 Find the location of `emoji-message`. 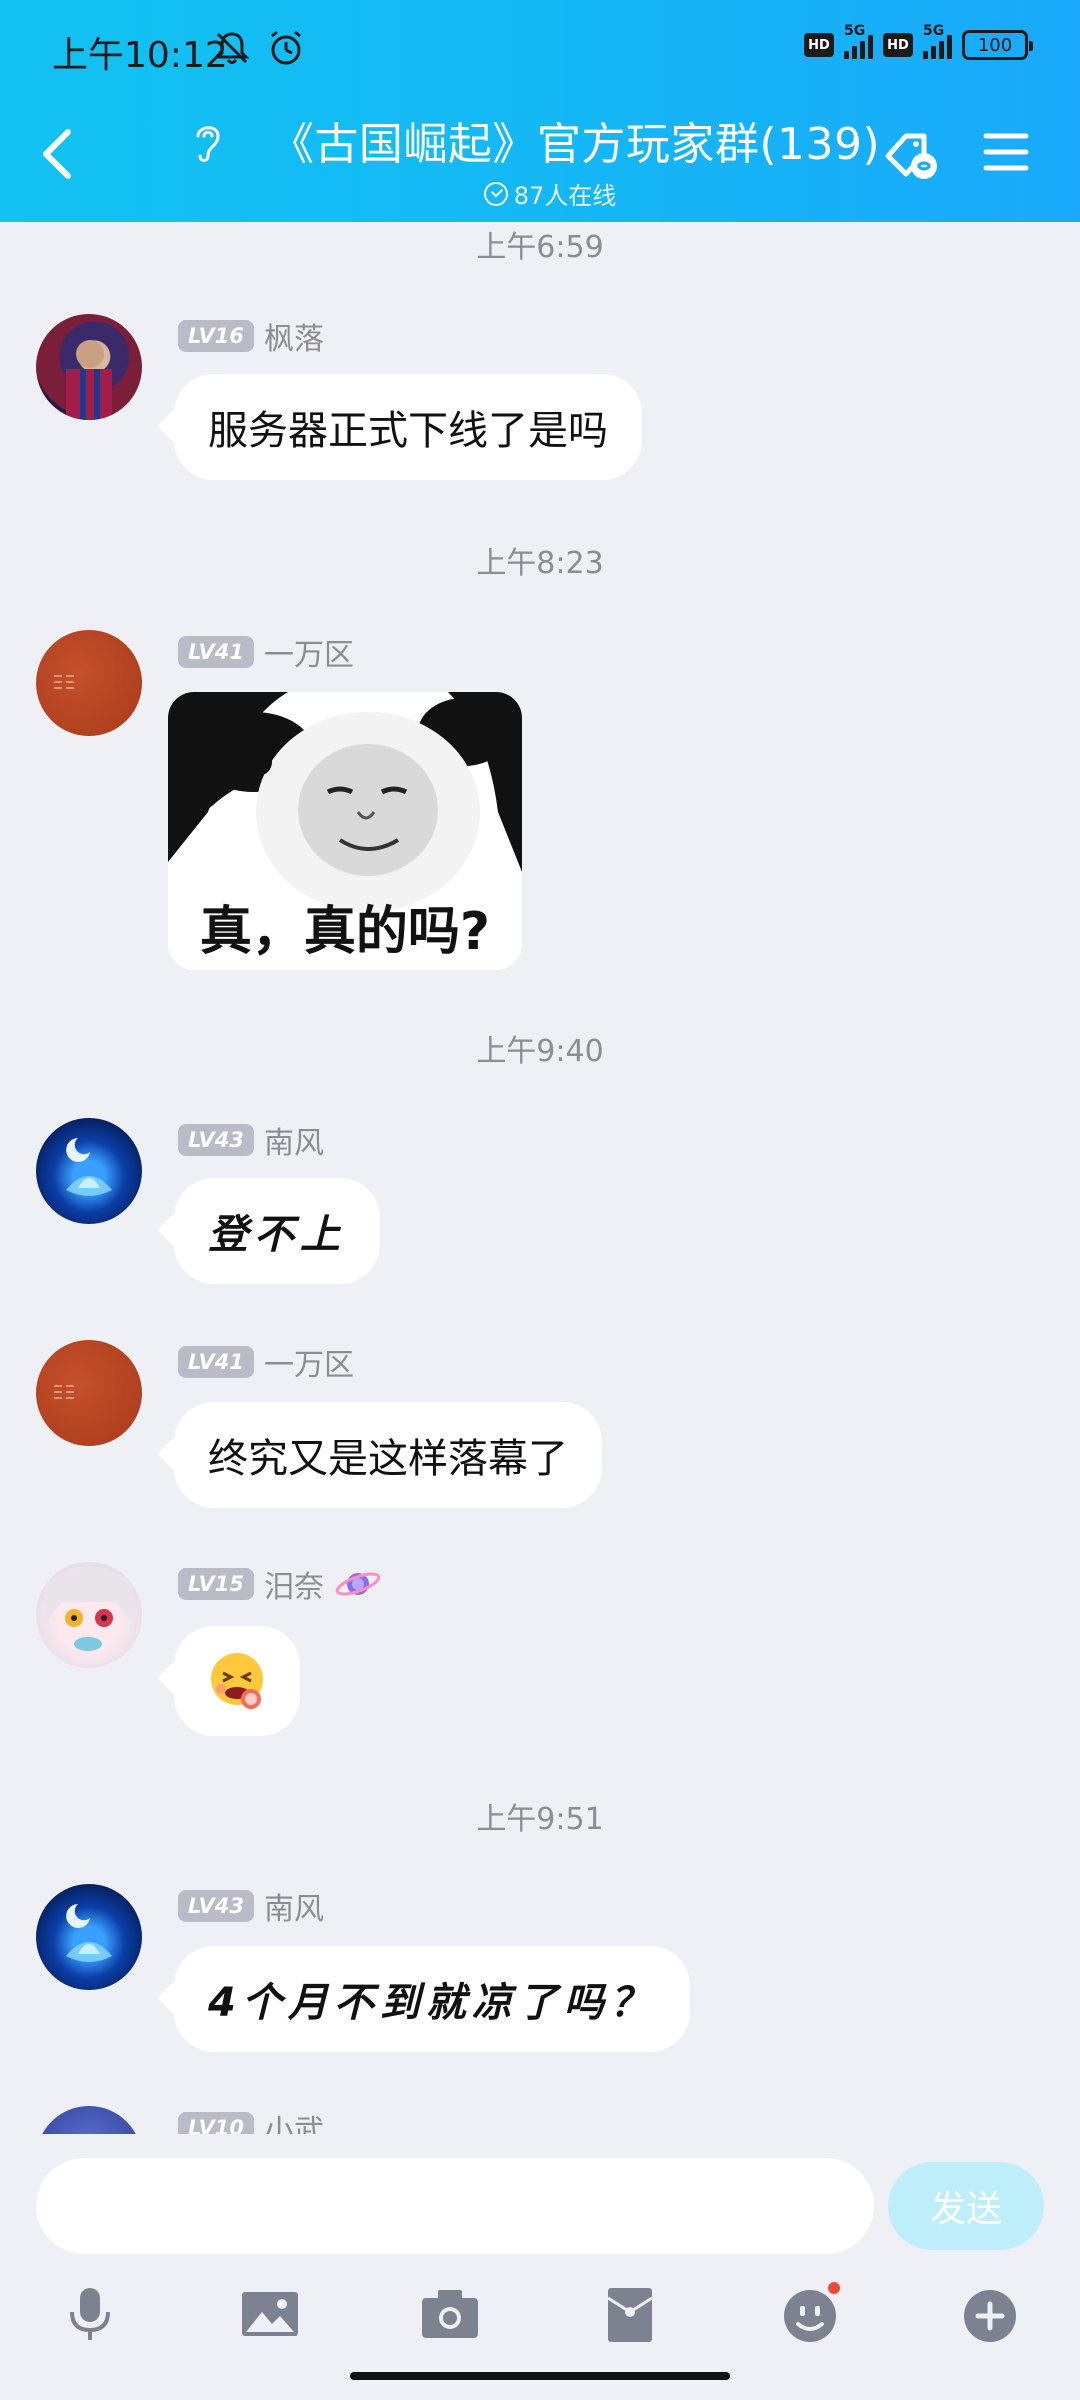

emoji-message is located at coordinates (237, 1681).